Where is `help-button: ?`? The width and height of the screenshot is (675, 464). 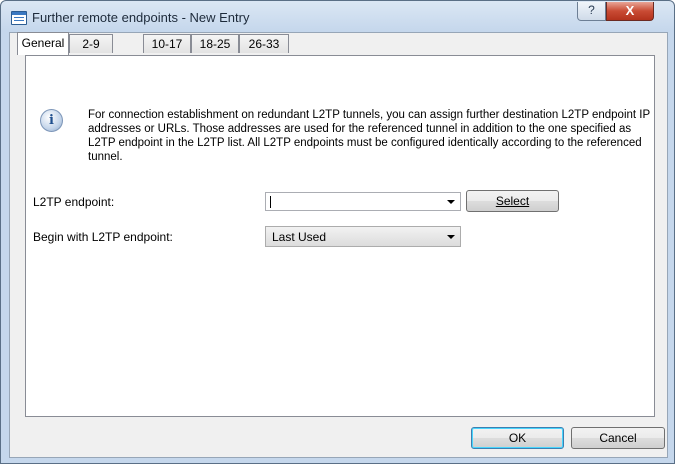
help-button: ? is located at coordinates (591, 11).